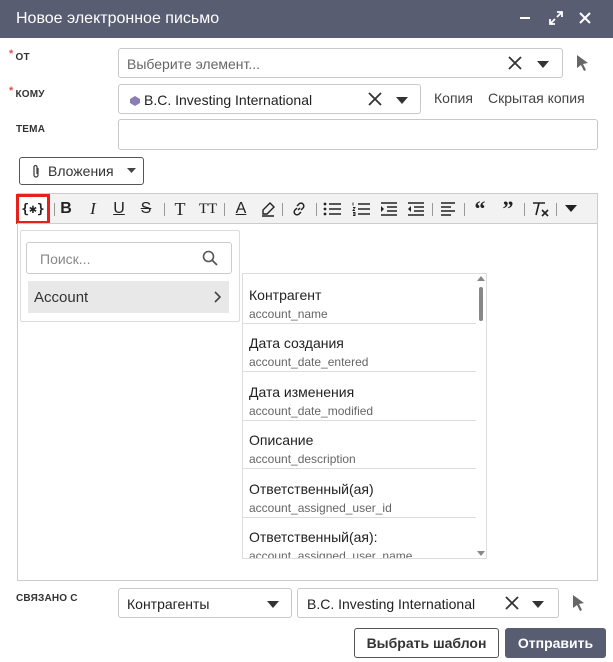 This screenshot has height=662, width=613. I want to click on variable-field-item: Описание account_description, so click(359, 445).